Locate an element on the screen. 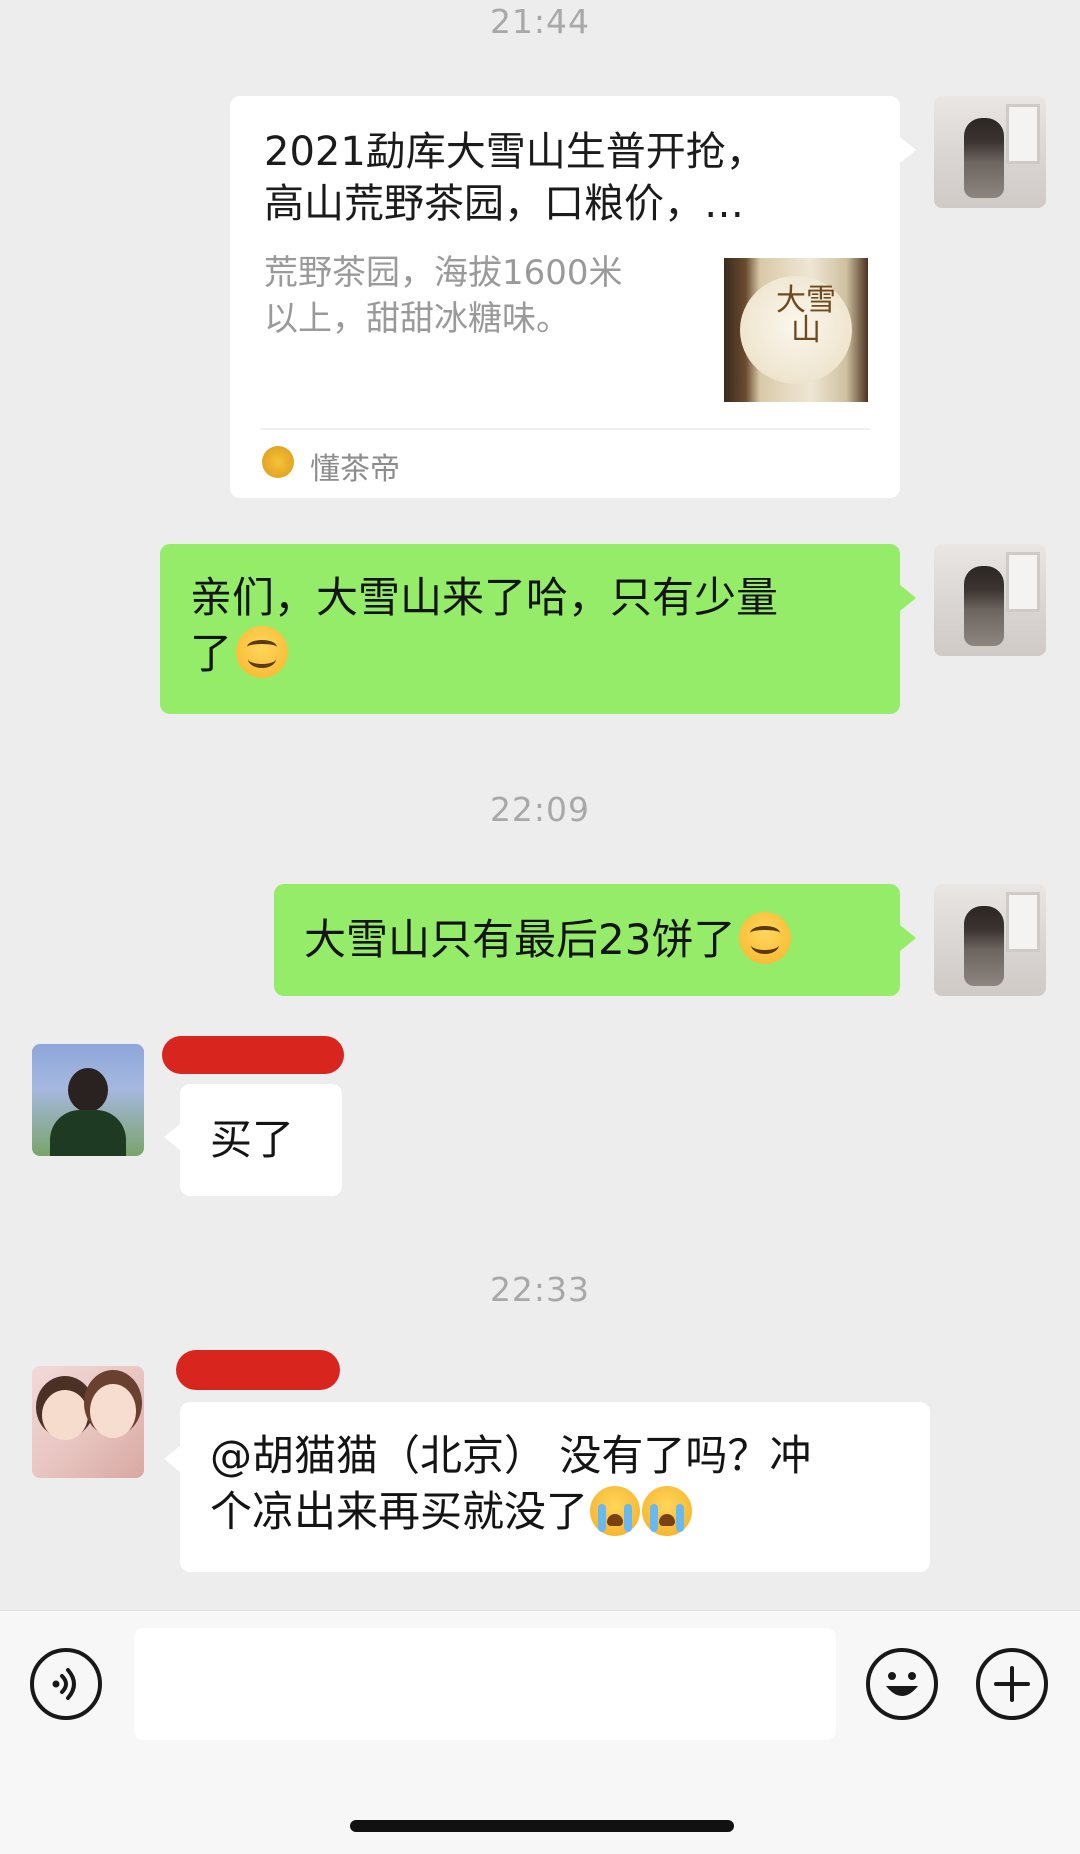 The height and width of the screenshot is (1854, 1080). message-input is located at coordinates (485, 1684).